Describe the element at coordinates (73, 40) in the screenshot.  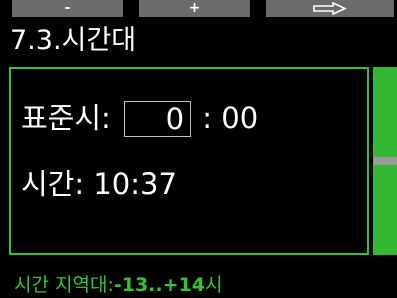
I see `screen-title: 7.3.시간대` at that location.